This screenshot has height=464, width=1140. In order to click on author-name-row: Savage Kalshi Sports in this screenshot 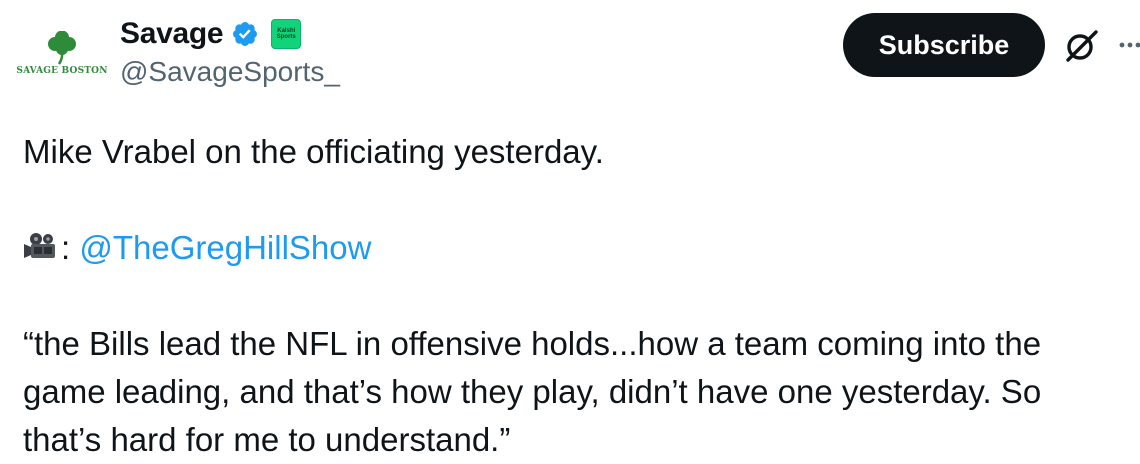, I will do `click(211, 34)`.